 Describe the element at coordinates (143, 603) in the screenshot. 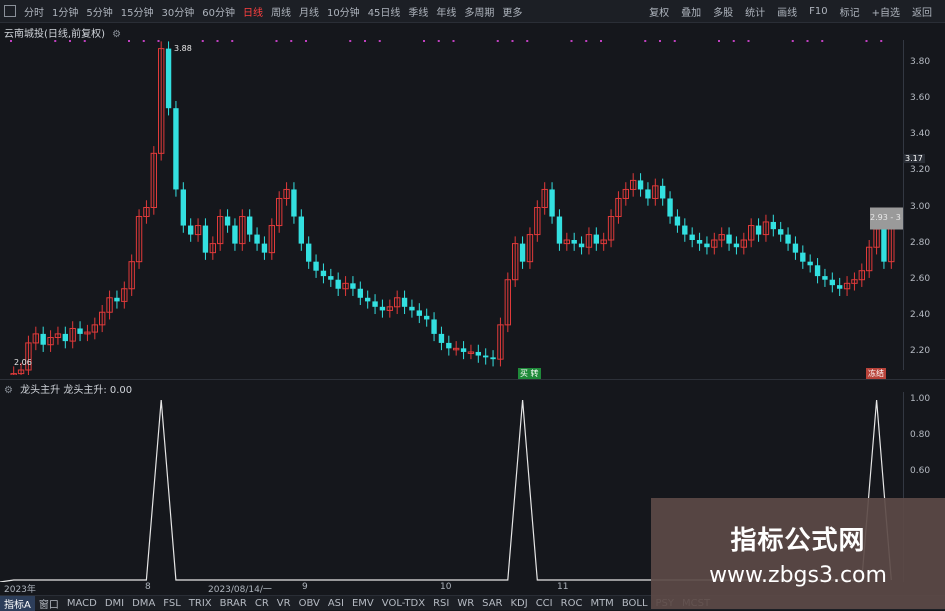

I see `indicator-tab: DMA` at that location.